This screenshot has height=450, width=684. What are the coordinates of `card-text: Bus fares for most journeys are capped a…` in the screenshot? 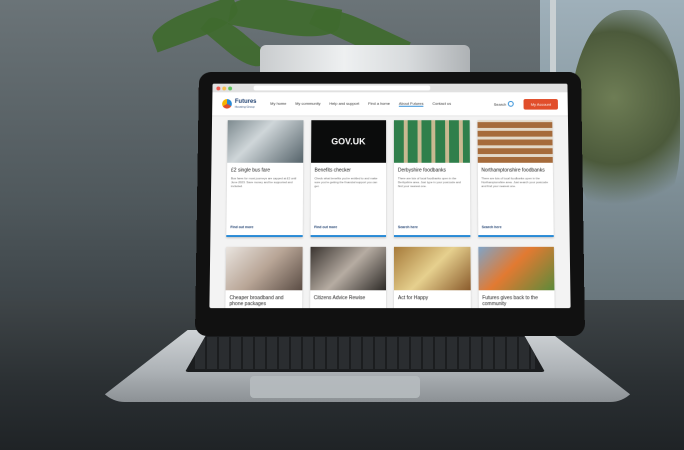 It's located at (263, 182).